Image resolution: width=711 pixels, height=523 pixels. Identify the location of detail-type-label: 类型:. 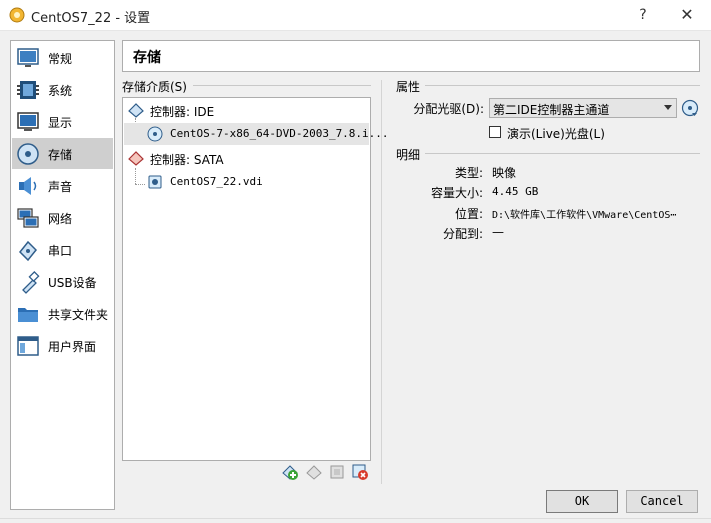
(468, 173).